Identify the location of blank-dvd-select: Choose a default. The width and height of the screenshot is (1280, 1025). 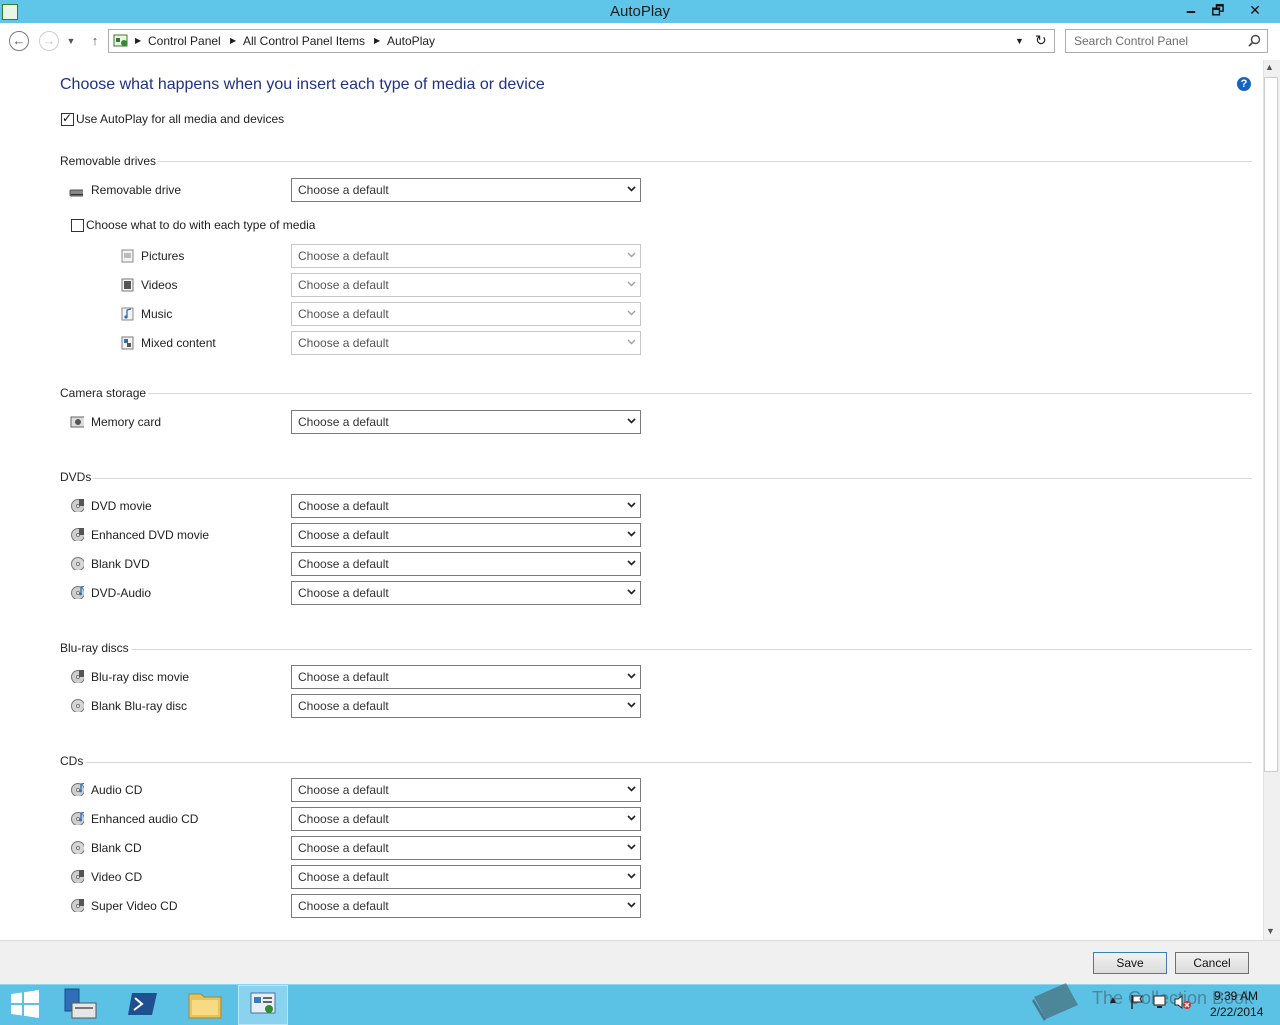
(466, 564).